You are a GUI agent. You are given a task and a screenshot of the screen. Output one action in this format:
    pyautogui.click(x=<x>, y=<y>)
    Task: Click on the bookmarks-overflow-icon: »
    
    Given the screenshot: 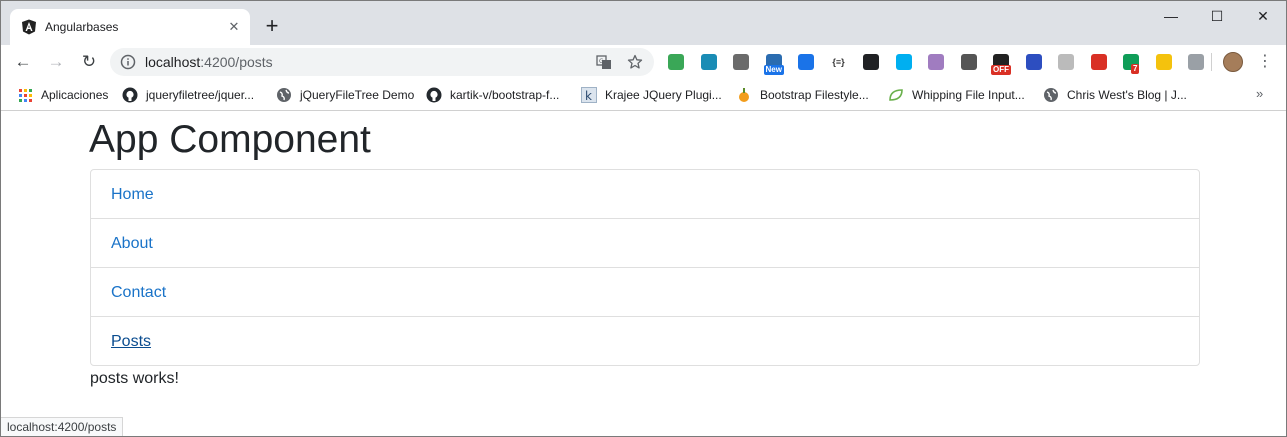 What is the action you would take?
    pyautogui.click(x=1259, y=93)
    